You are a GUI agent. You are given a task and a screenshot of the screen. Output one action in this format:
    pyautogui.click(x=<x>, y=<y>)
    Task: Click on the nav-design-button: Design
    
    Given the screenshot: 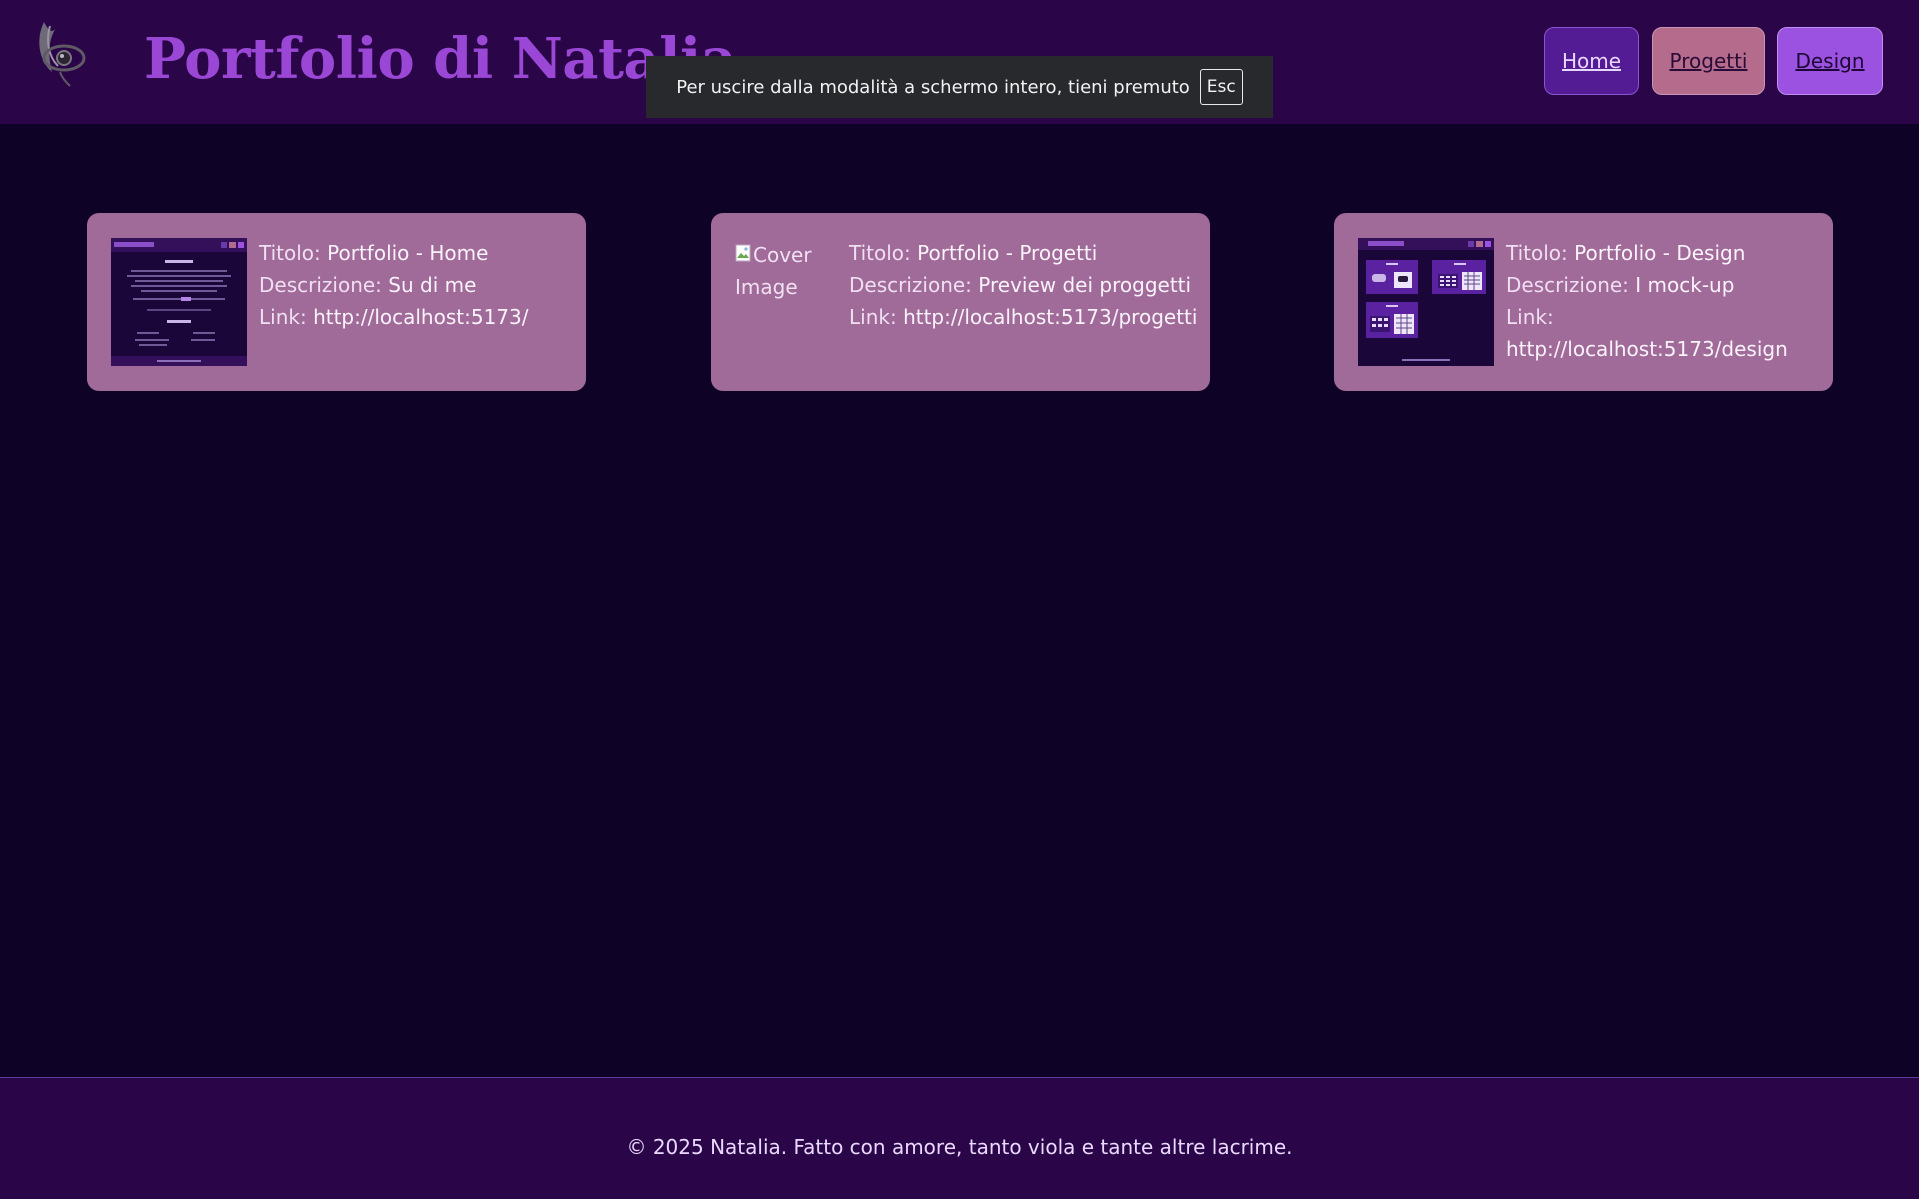 What is the action you would take?
    pyautogui.click(x=1830, y=61)
    